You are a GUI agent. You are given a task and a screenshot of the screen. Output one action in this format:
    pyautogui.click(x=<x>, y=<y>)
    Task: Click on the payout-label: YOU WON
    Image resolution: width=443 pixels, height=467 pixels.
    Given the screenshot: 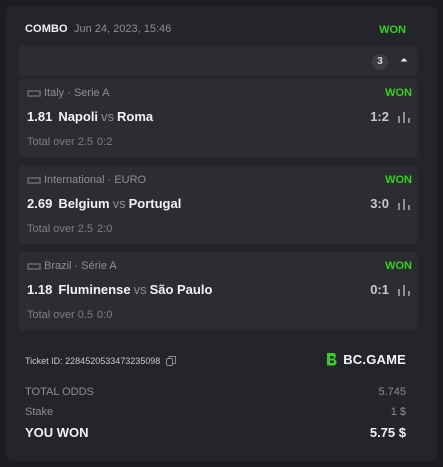 What is the action you would take?
    pyautogui.click(x=57, y=432)
    